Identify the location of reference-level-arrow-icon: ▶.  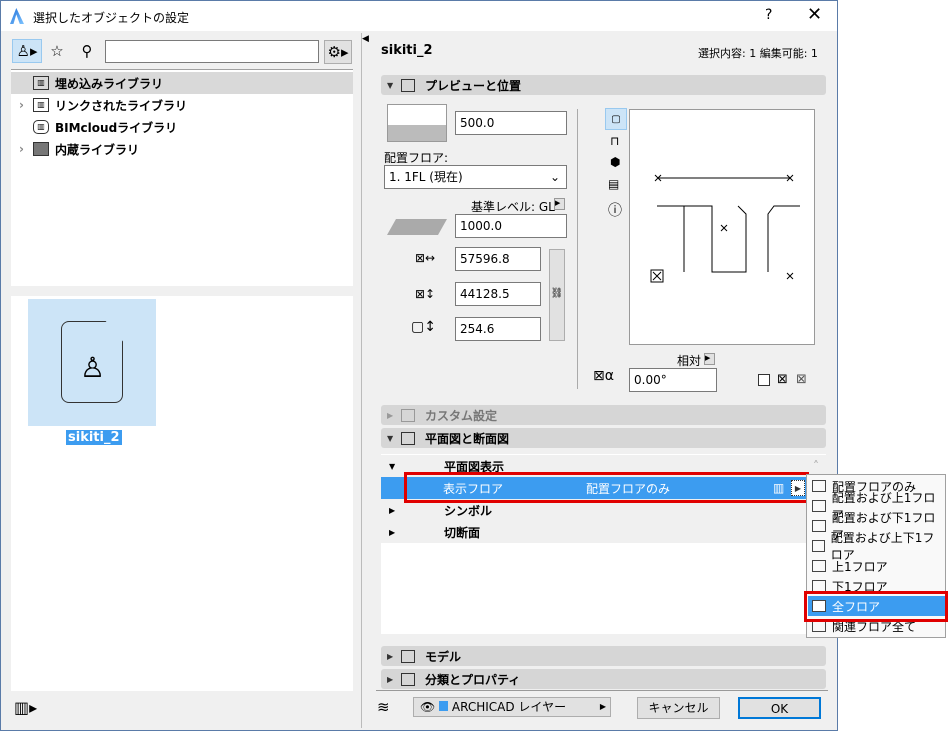
(559, 204).